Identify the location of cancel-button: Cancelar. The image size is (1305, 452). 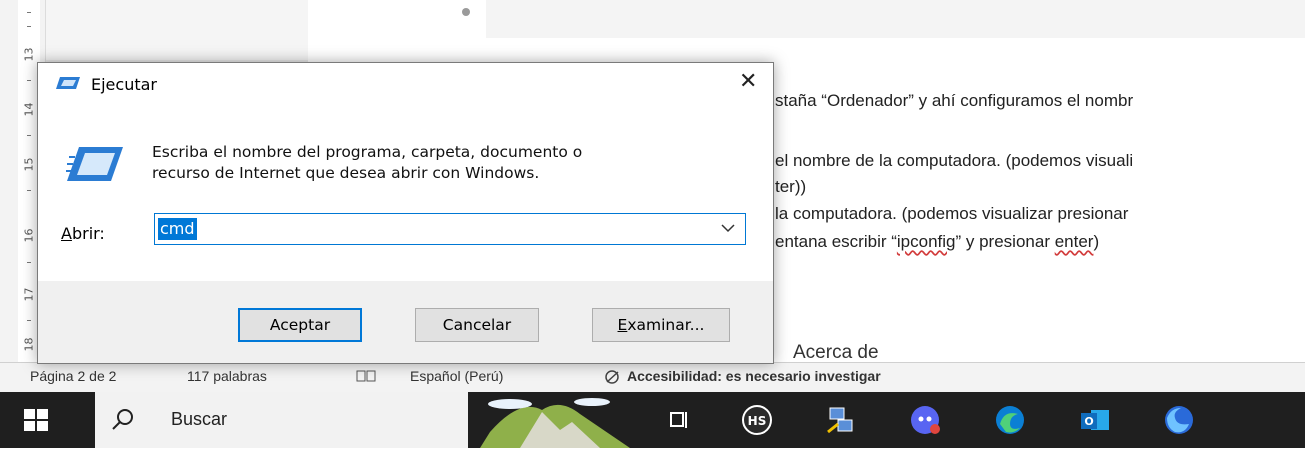
(477, 325).